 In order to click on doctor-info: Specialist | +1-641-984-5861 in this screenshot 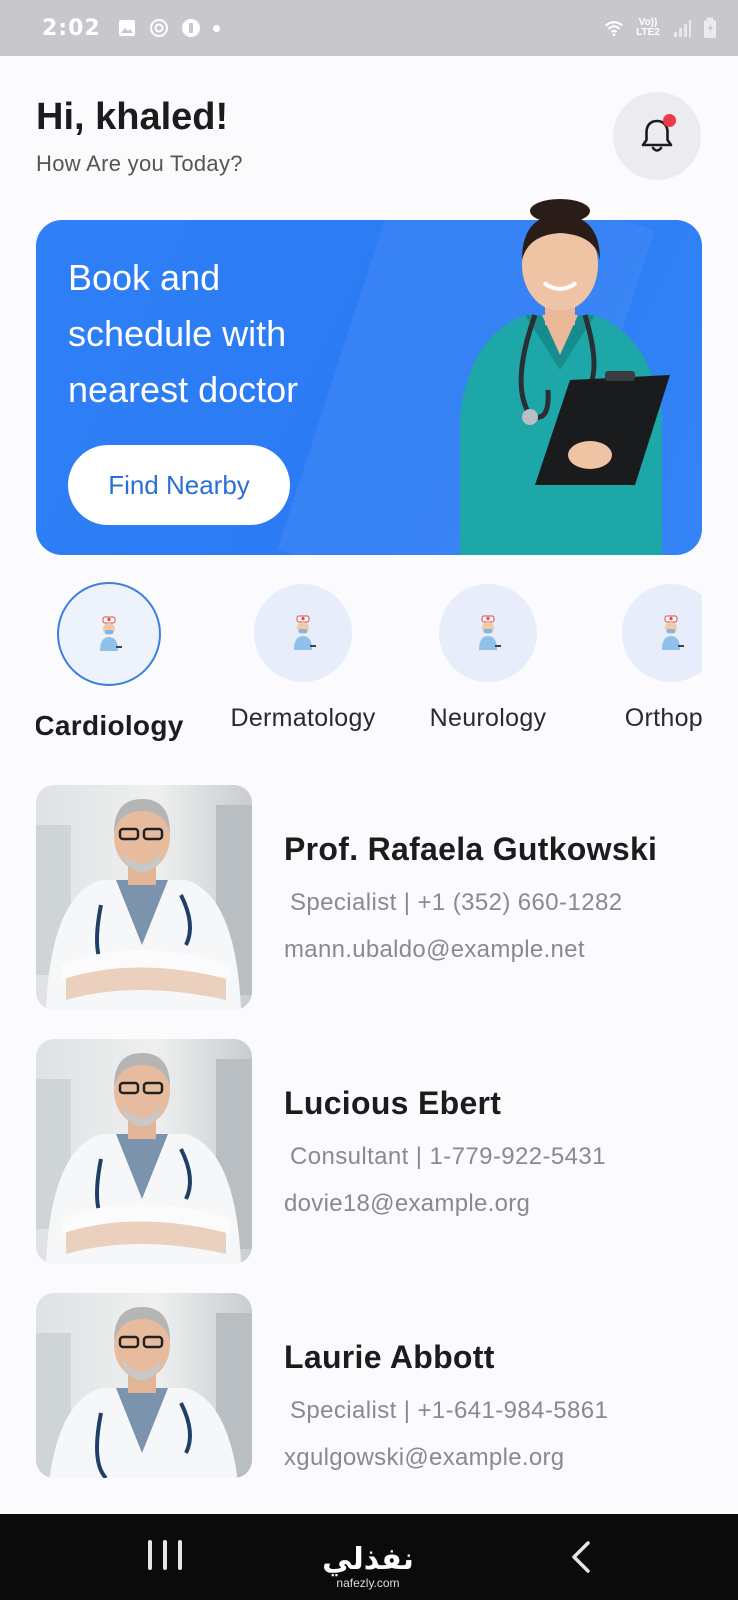, I will do `click(449, 1410)`.